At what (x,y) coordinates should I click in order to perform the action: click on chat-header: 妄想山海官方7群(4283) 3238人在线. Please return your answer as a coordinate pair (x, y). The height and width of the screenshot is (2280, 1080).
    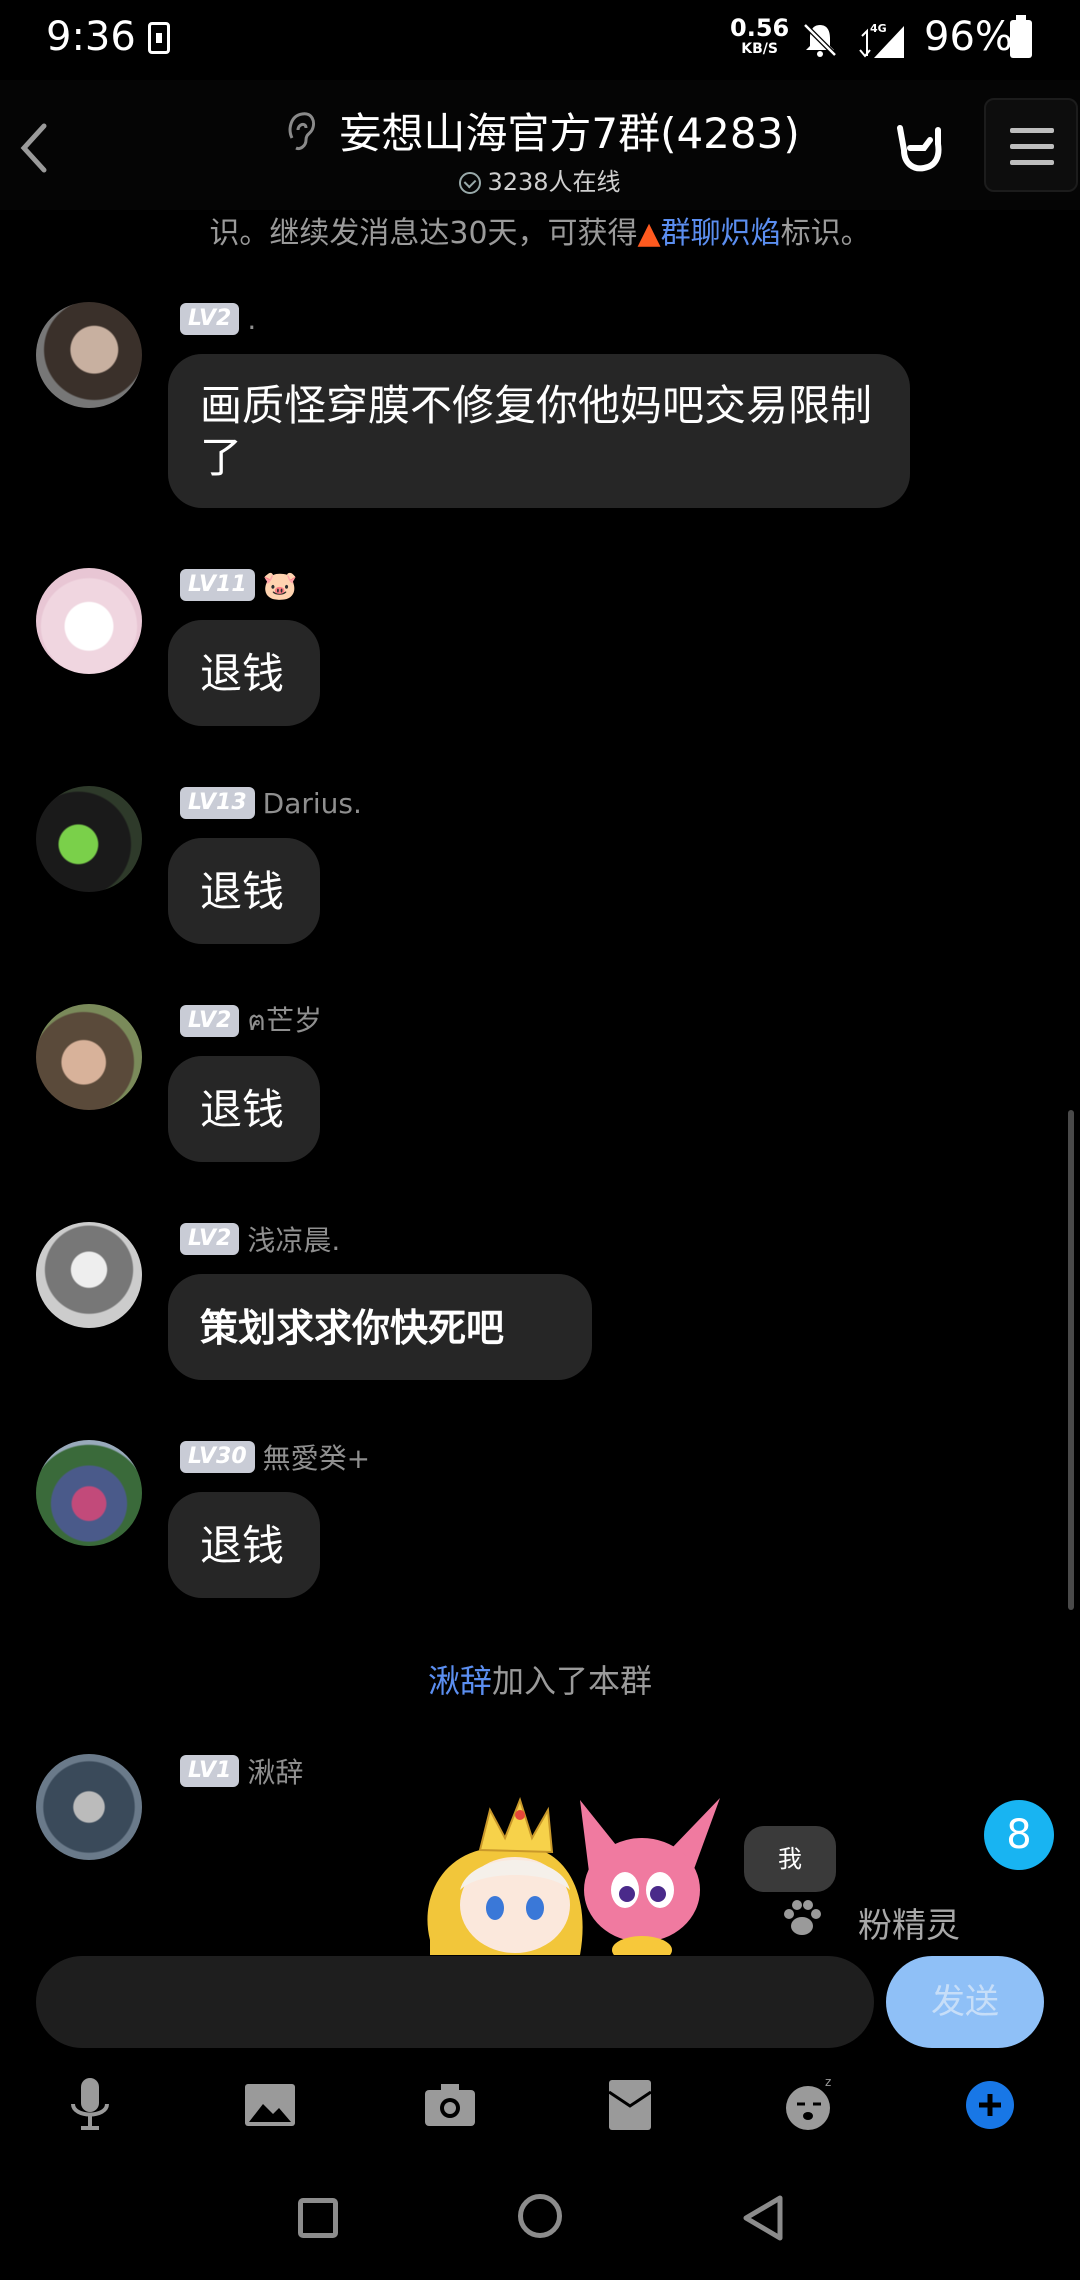
    Looking at the image, I should click on (540, 145).